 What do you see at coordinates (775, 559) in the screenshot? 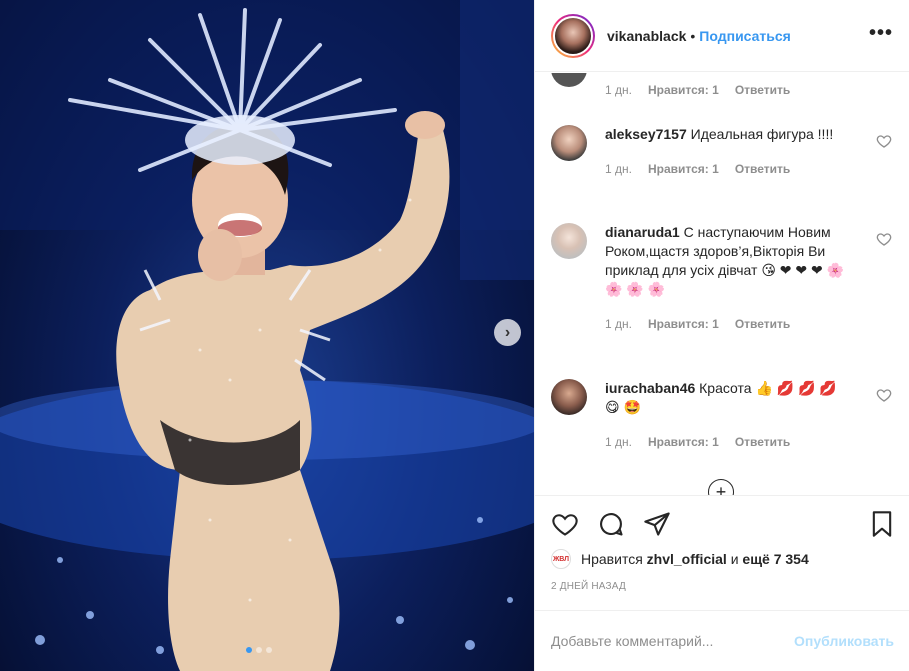
I see `likes-count: ещё 7 354` at bounding box center [775, 559].